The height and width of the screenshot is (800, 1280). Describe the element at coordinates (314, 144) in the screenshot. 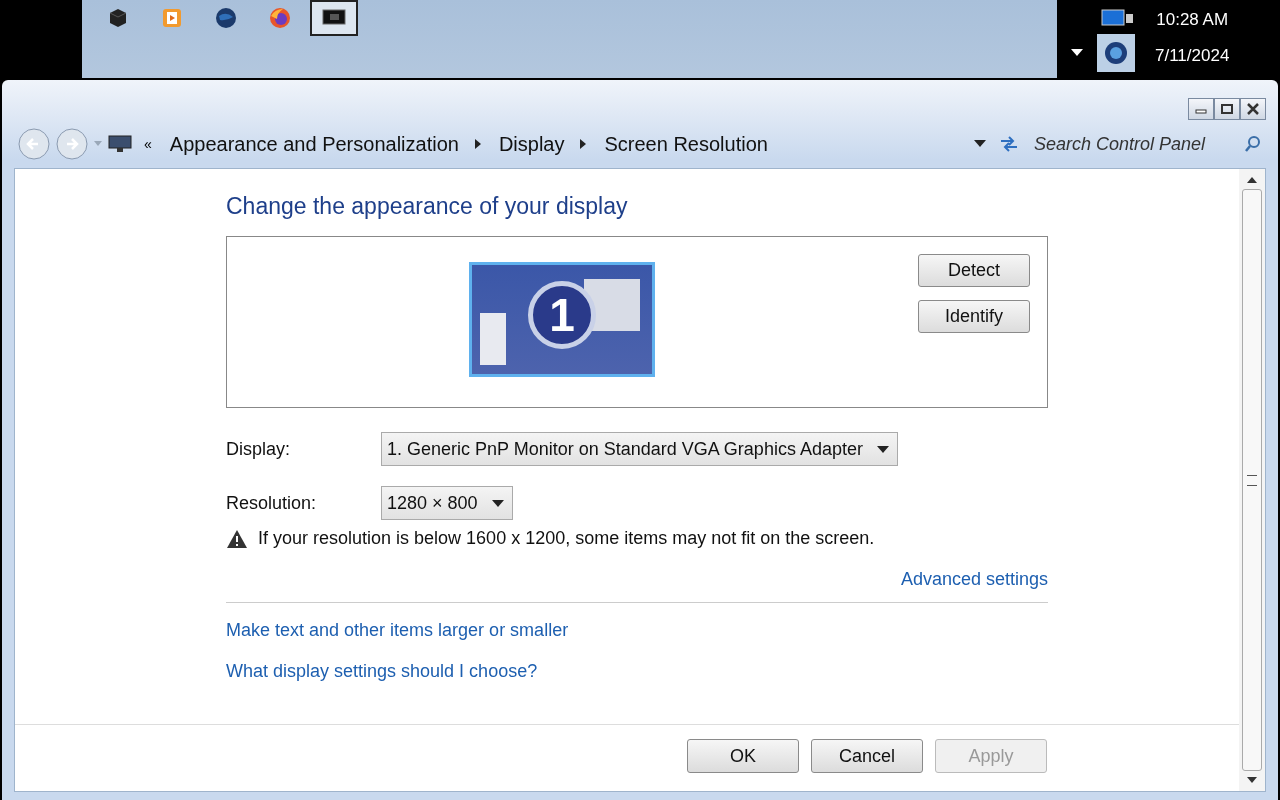

I see `breadcrumb-link: Appearance and Personalization` at that location.